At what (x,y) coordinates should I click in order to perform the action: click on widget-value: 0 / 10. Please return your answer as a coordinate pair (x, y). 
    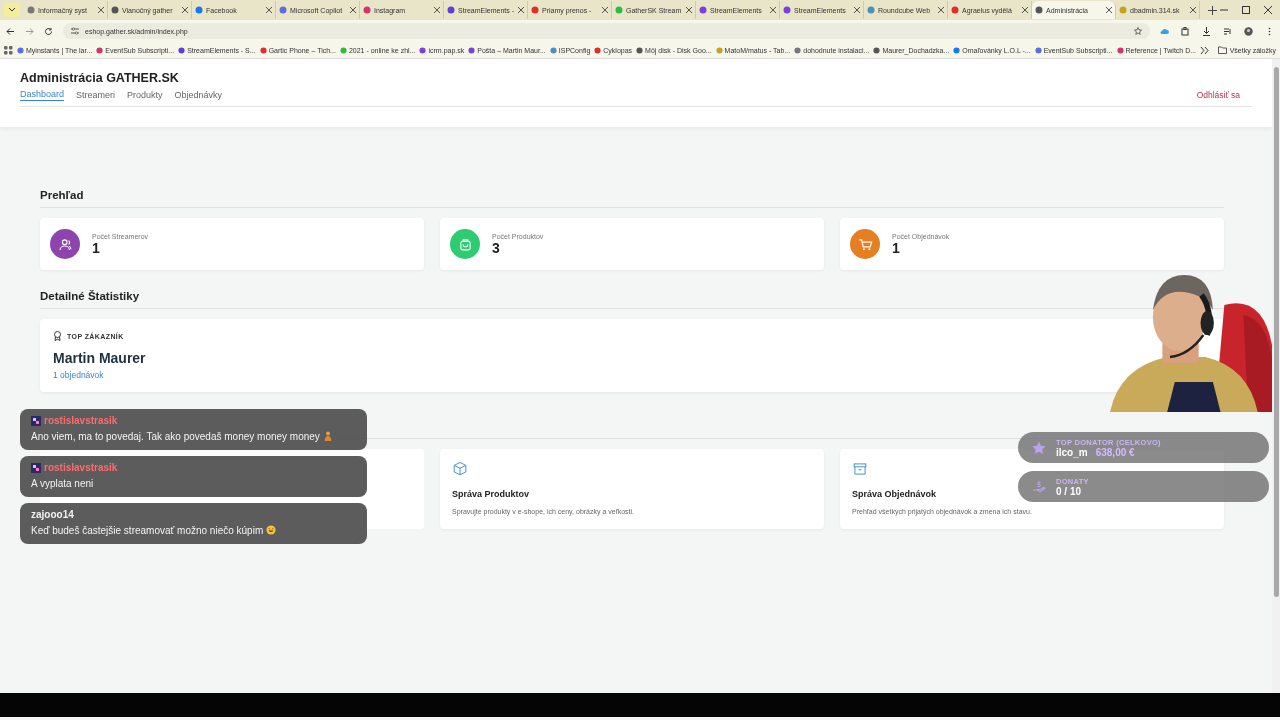
    Looking at the image, I should click on (1069, 491).